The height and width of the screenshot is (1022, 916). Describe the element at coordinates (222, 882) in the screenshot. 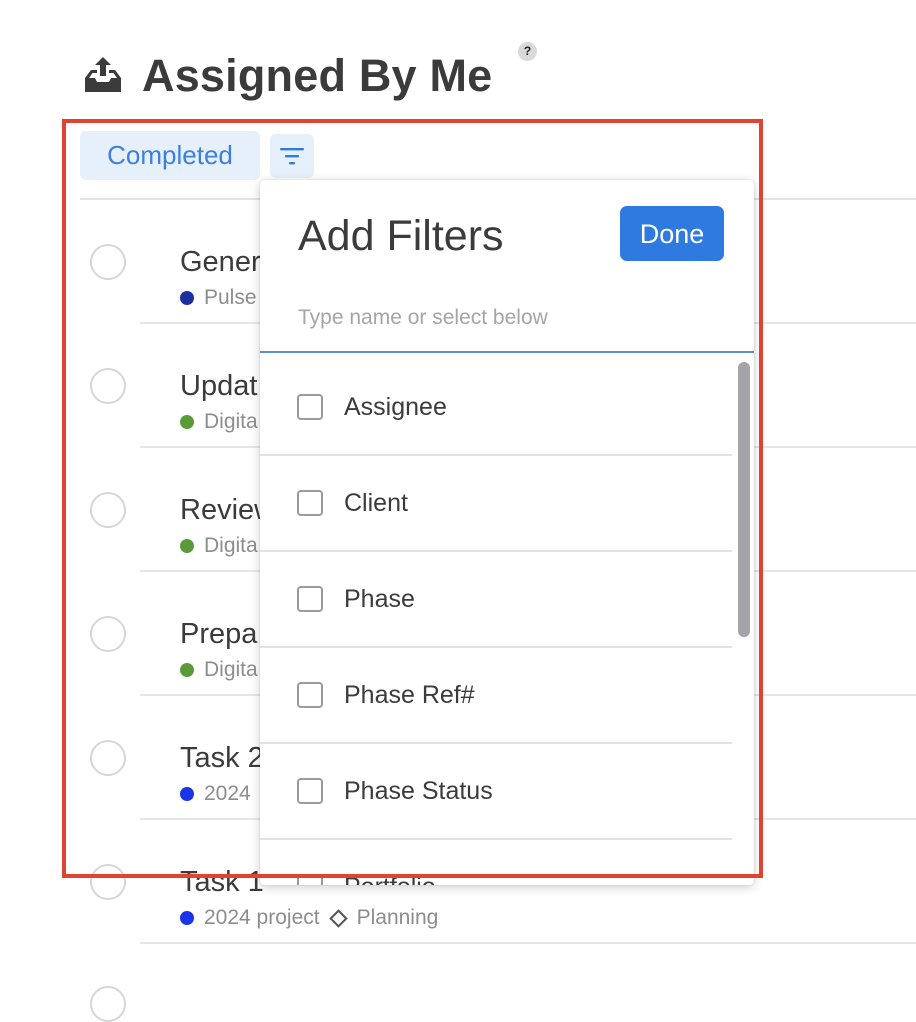

I see `task-name: Task 1` at that location.